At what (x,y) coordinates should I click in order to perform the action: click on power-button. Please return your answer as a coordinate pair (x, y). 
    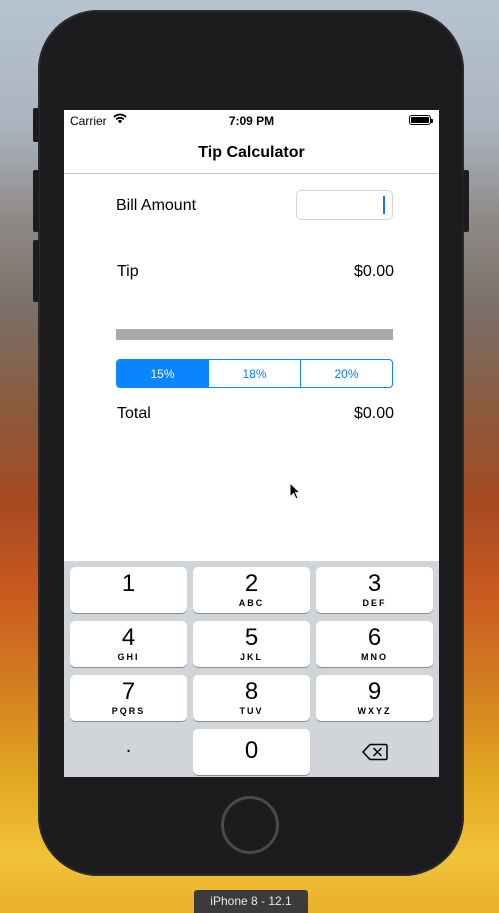
    Looking at the image, I should click on (466, 201).